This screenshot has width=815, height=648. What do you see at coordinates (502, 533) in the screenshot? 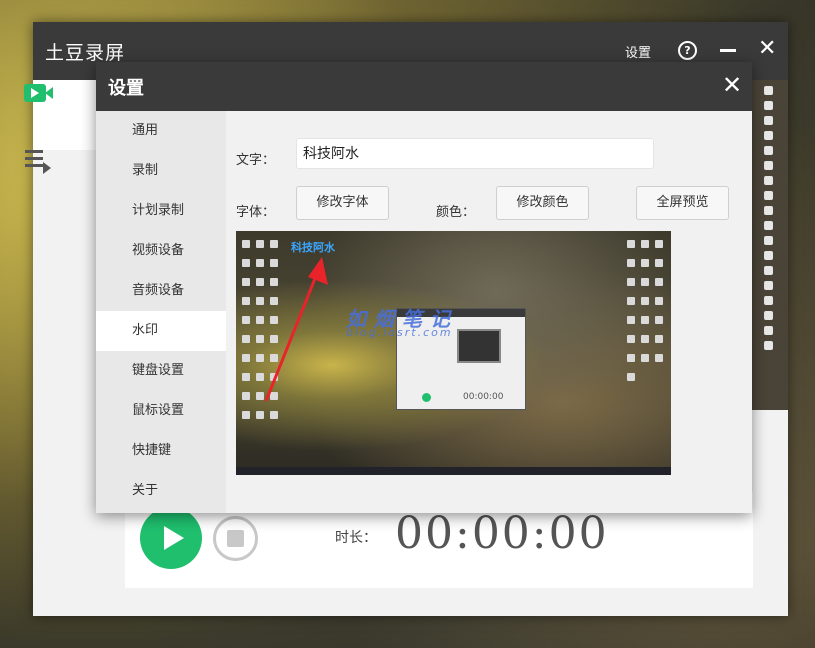
I see `duration-value: 00:00:00` at bounding box center [502, 533].